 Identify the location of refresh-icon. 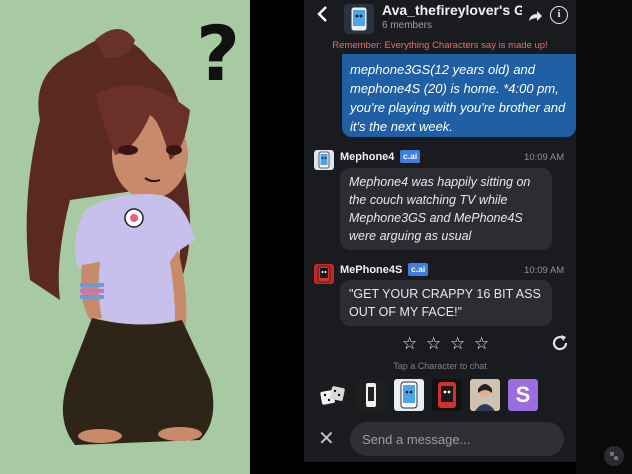
(560, 343).